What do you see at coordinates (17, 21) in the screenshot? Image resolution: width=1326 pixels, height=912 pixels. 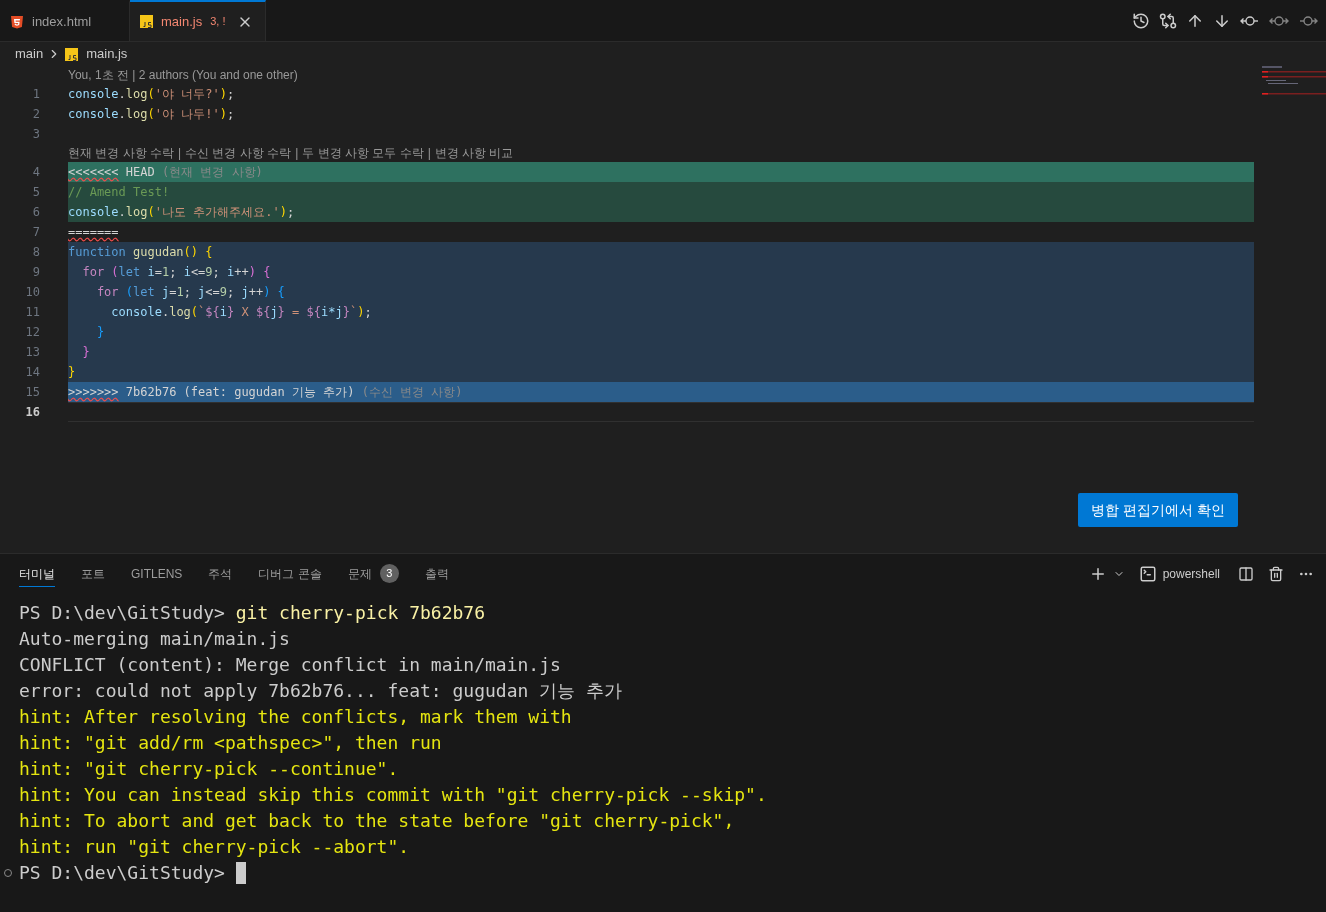 I see `html-file-icon` at bounding box center [17, 21].